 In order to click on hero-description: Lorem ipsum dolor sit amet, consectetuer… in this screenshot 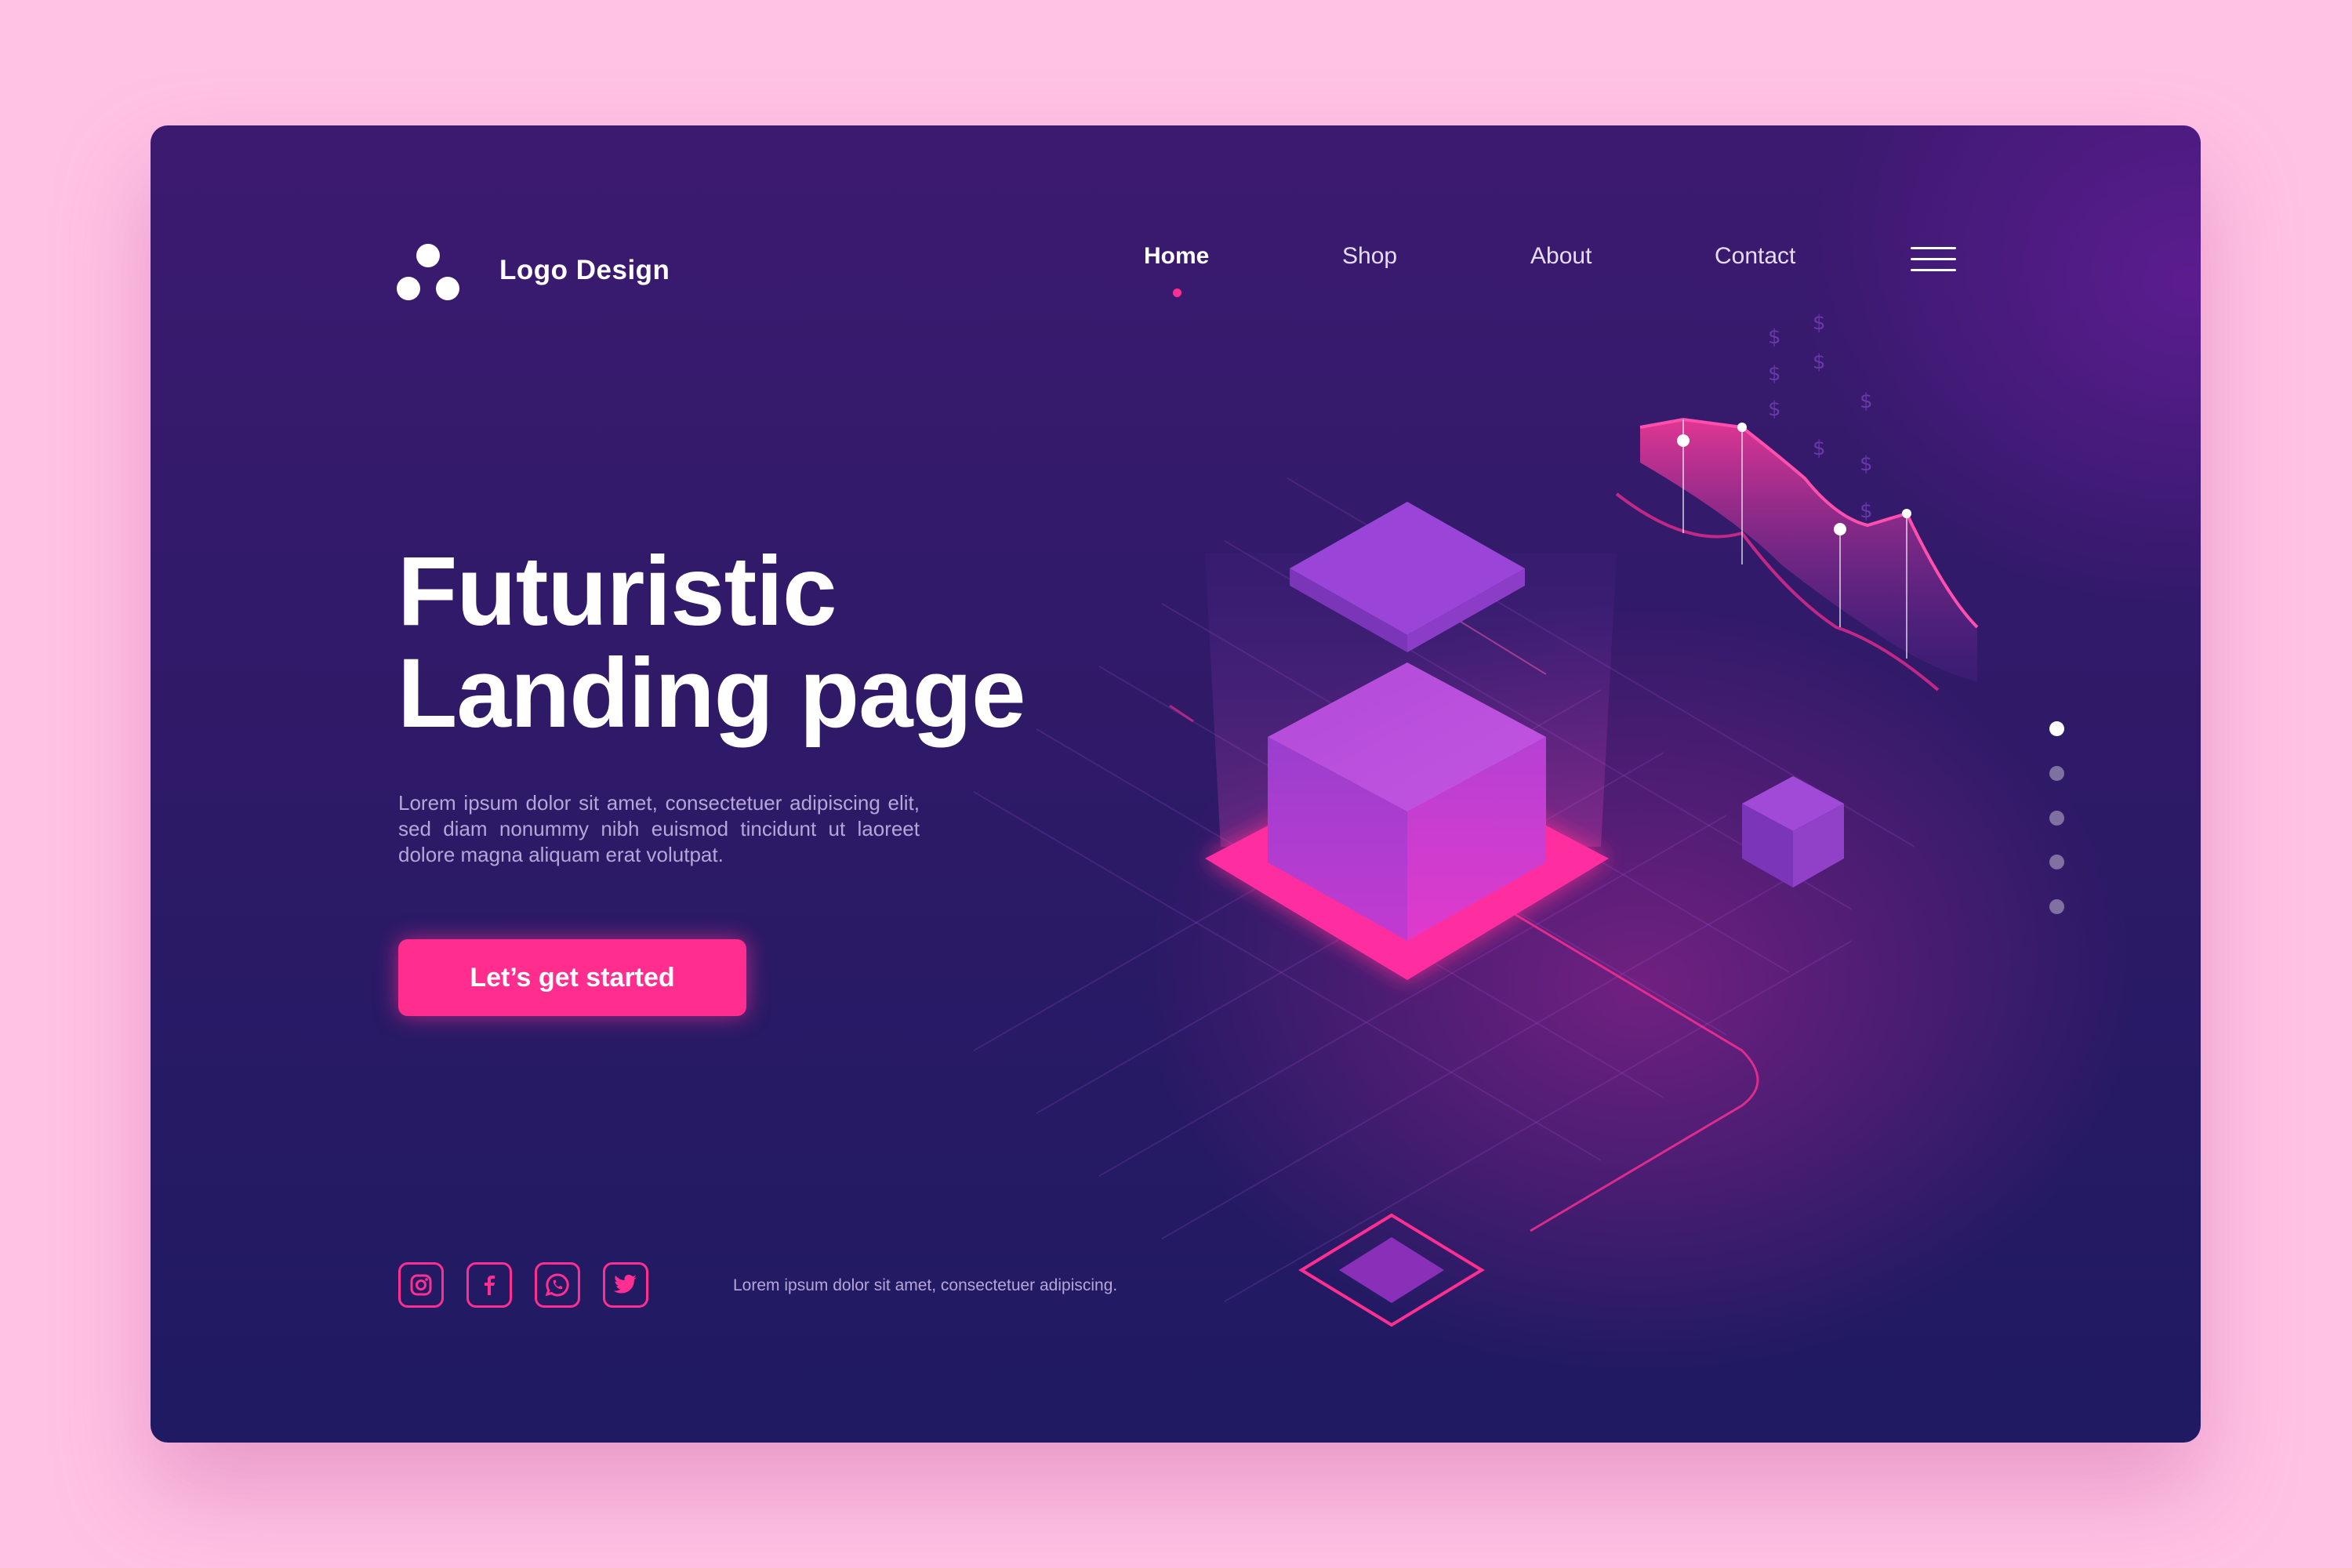, I will do `click(659, 828)`.